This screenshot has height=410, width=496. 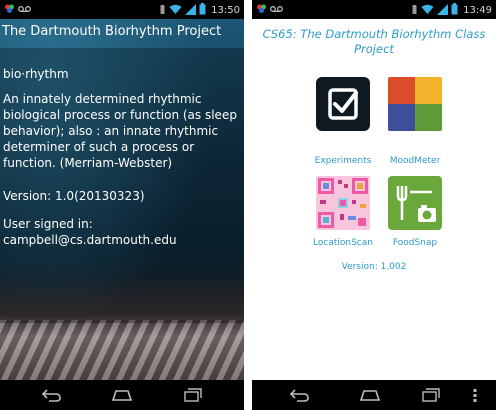 I want to click on overflow-menu-button, so click(x=475, y=395).